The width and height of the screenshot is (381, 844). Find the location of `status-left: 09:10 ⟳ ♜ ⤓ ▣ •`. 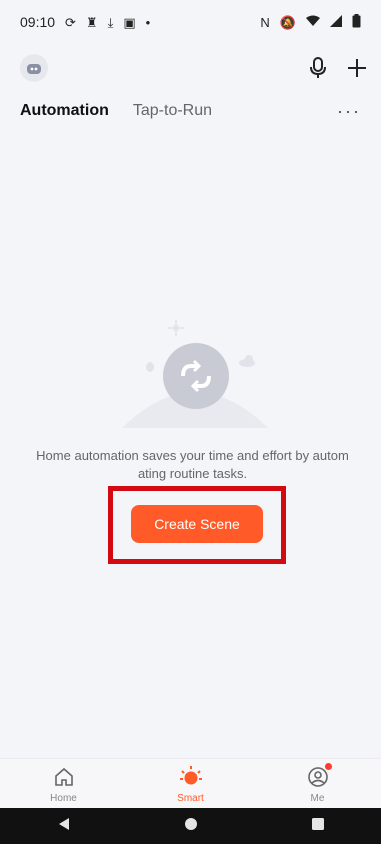

status-left: 09:10 ⟳ ♜ ⤓ ▣ • is located at coordinates (85, 22).